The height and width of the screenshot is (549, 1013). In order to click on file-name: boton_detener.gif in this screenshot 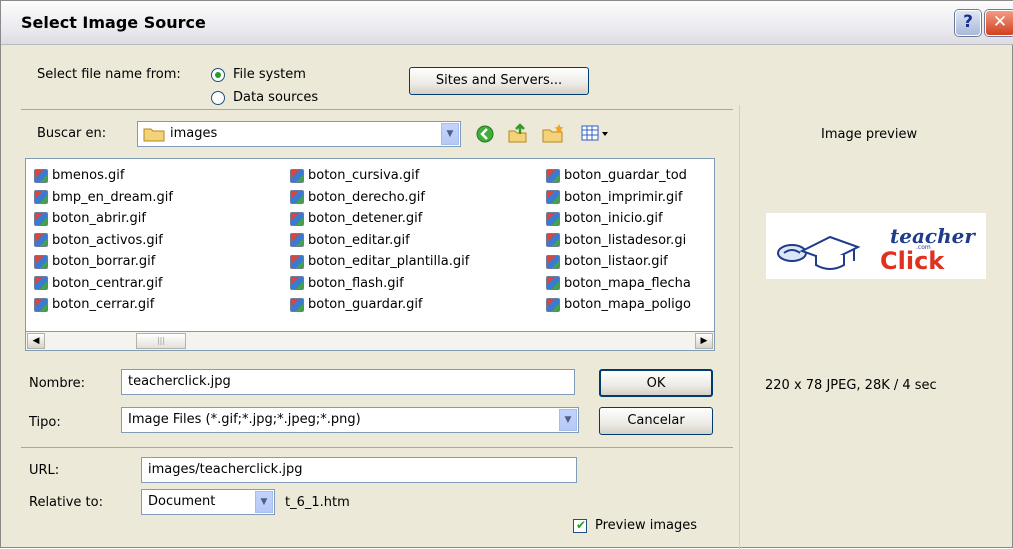, I will do `click(365, 219)`.